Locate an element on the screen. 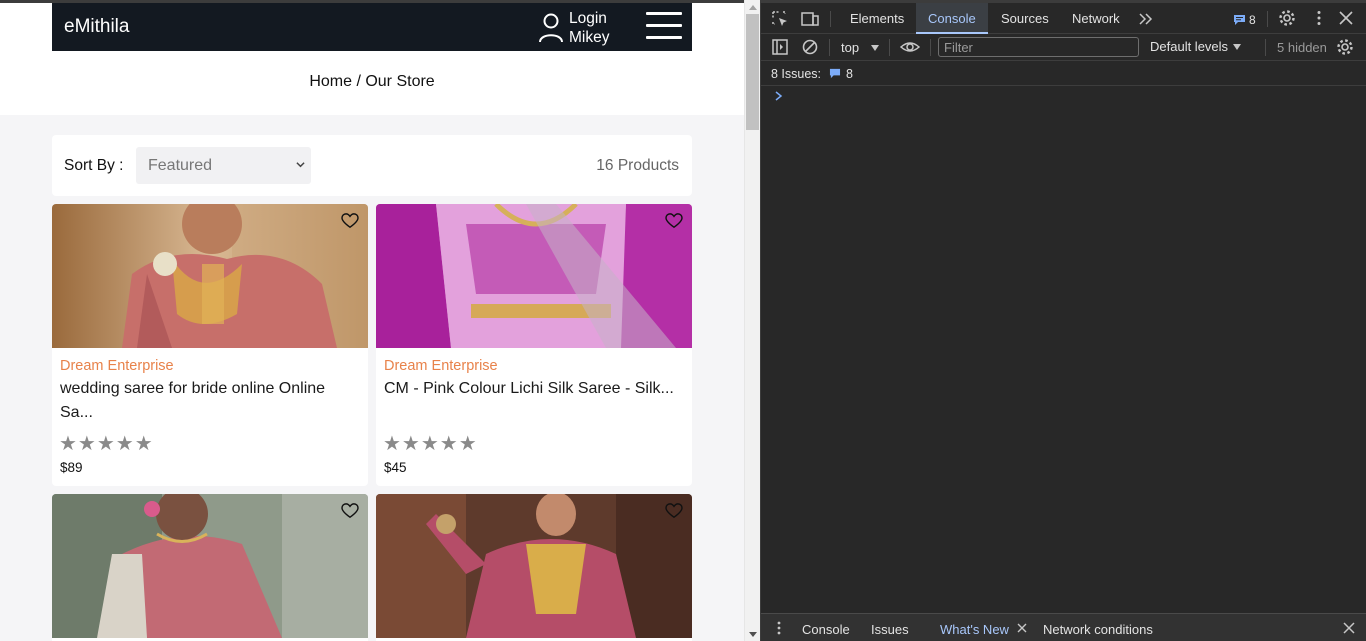 The image size is (1366, 641). messages-count: 8 is located at coordinates (1252, 20).